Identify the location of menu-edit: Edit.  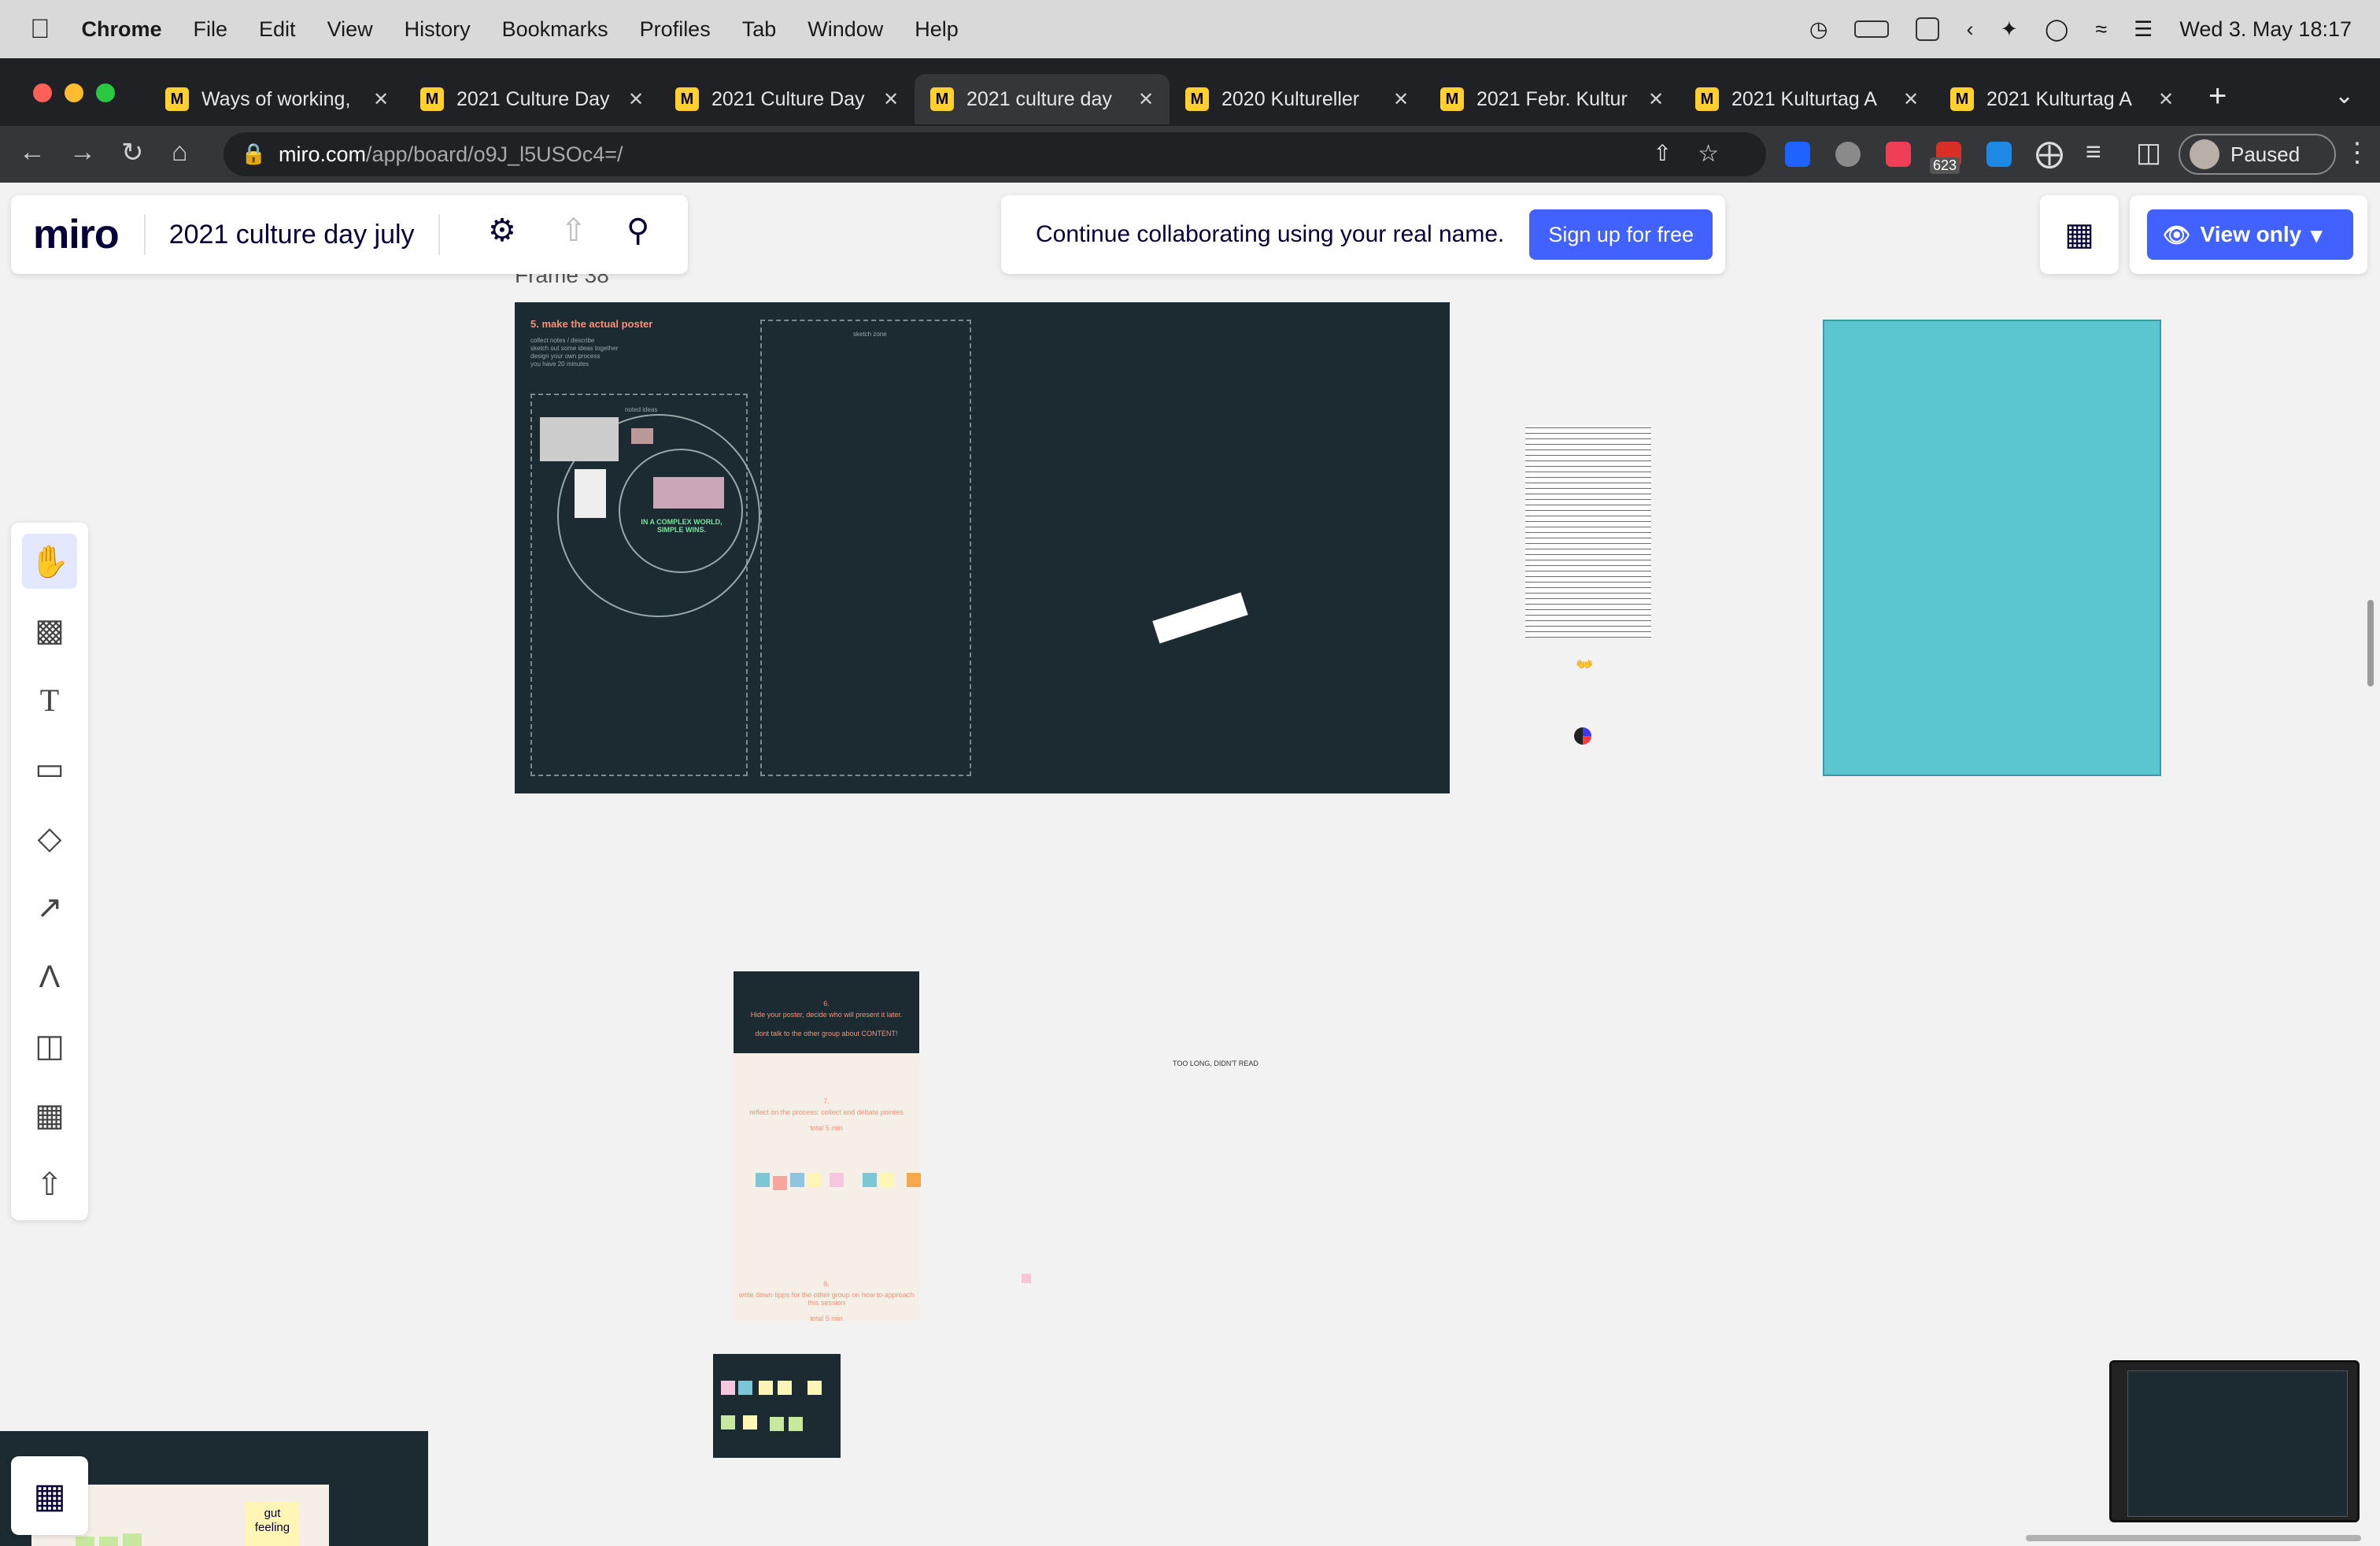
(277, 29).